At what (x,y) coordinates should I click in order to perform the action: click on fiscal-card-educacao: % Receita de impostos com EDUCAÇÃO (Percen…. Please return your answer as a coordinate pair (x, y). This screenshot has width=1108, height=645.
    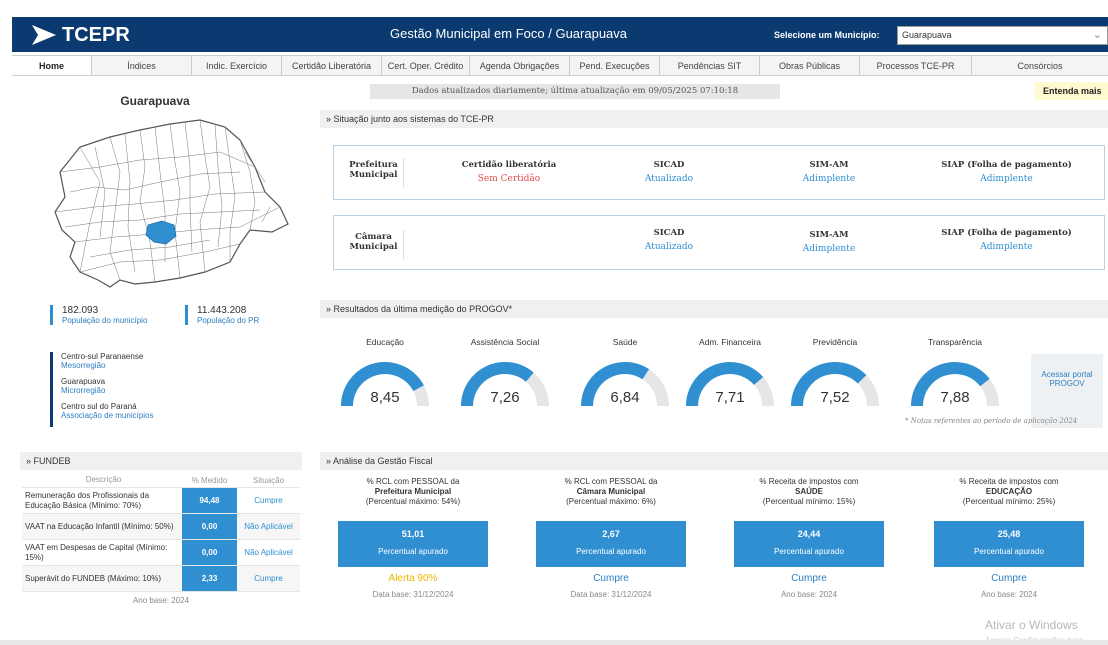
    Looking at the image, I should click on (1009, 544).